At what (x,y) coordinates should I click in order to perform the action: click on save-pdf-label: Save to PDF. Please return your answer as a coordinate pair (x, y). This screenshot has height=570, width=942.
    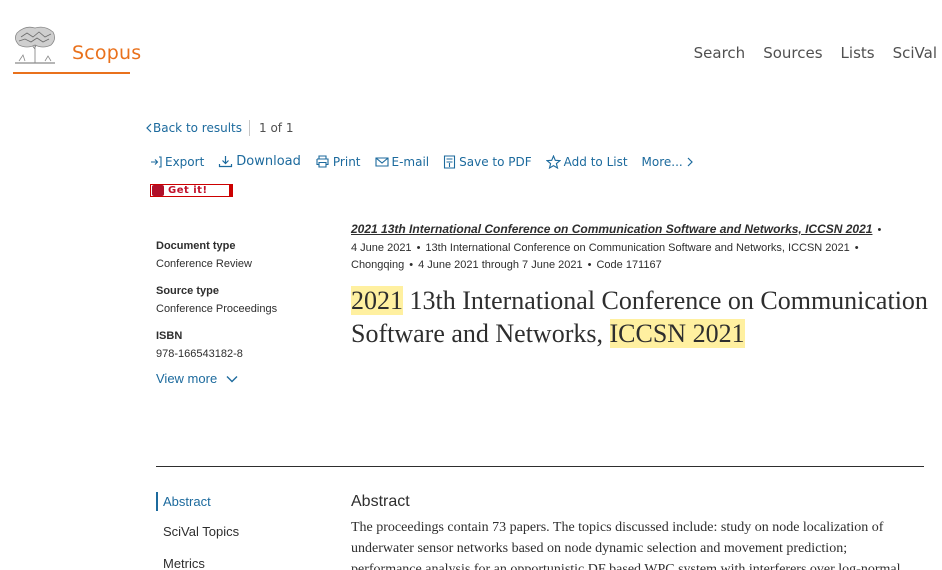
    Looking at the image, I should click on (495, 161).